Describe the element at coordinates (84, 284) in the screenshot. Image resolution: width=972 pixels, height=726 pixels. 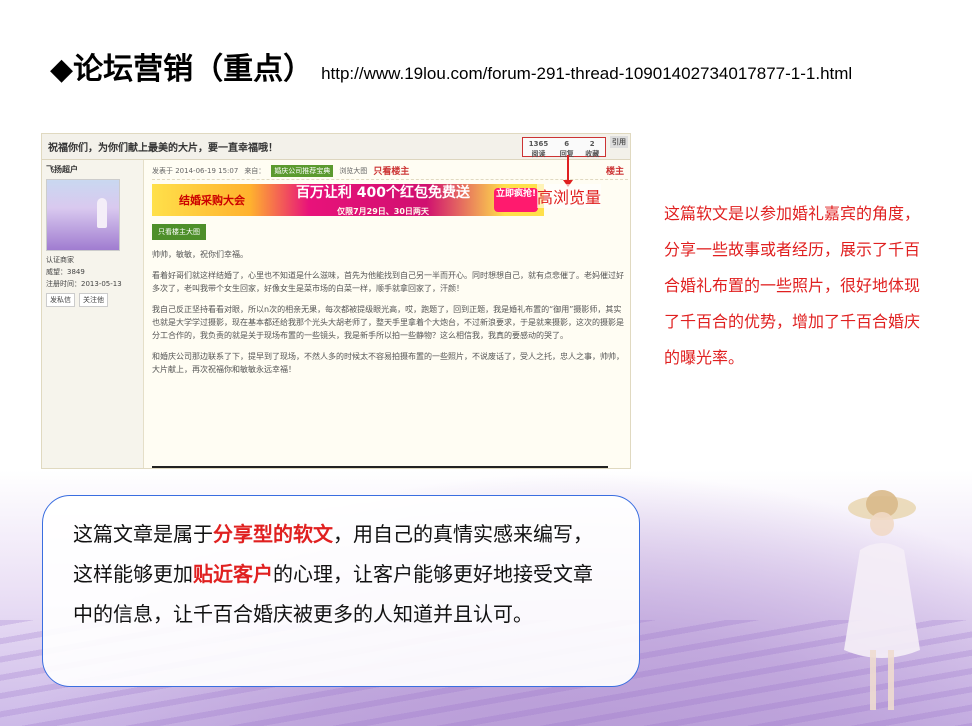
I see `user-register: 注册时间：2013-05-13` at that location.